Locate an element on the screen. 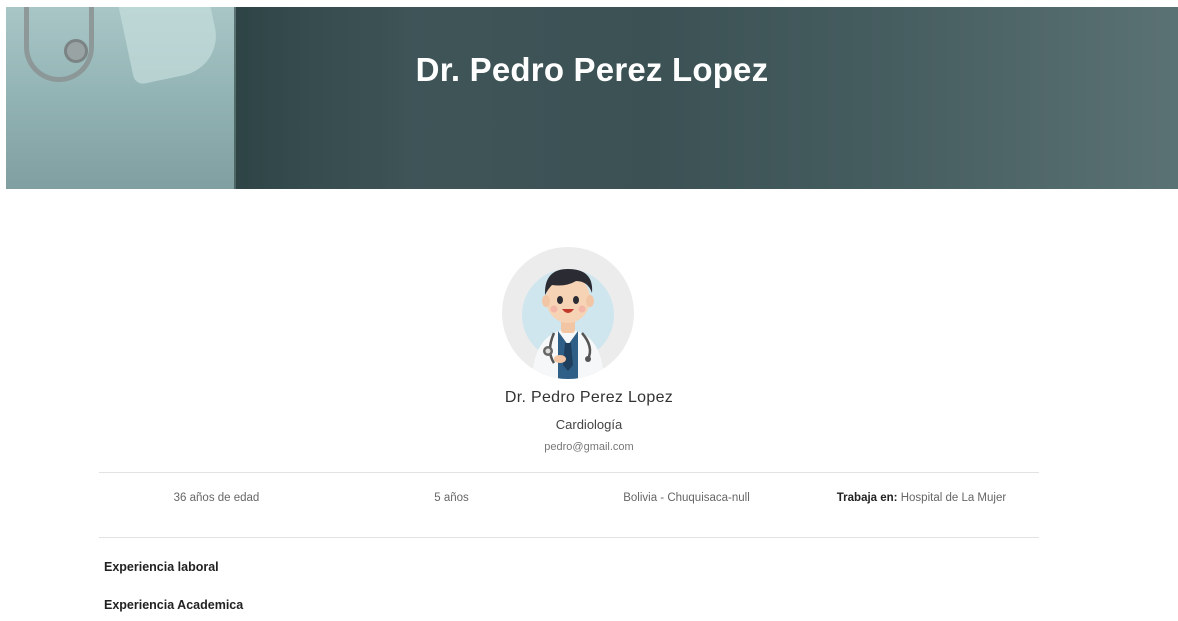 The width and height of the screenshot is (1178, 621). workplace-value: Hospital de La Mujer is located at coordinates (953, 498).